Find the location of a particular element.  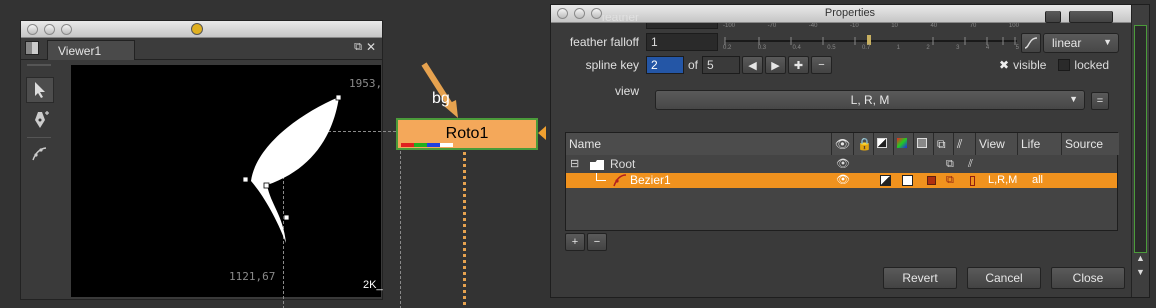

tick-bottom: 0.2 is located at coordinates (727, 48).